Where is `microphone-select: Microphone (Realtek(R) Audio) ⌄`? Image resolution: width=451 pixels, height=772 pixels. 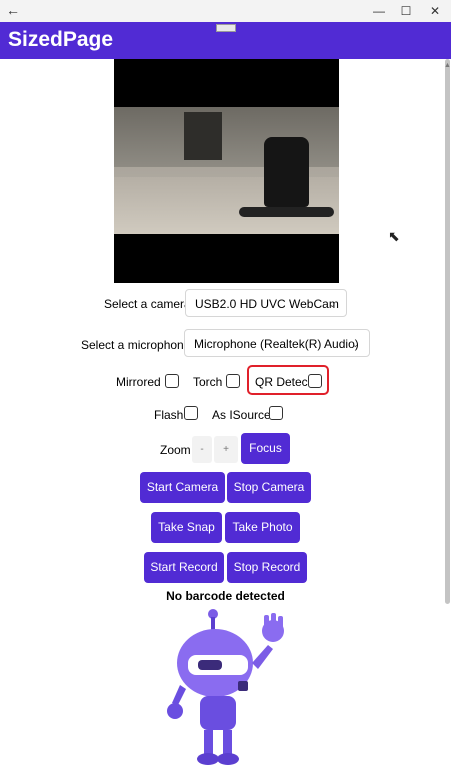 microphone-select: Microphone (Realtek(R) Audio) ⌄ is located at coordinates (277, 343).